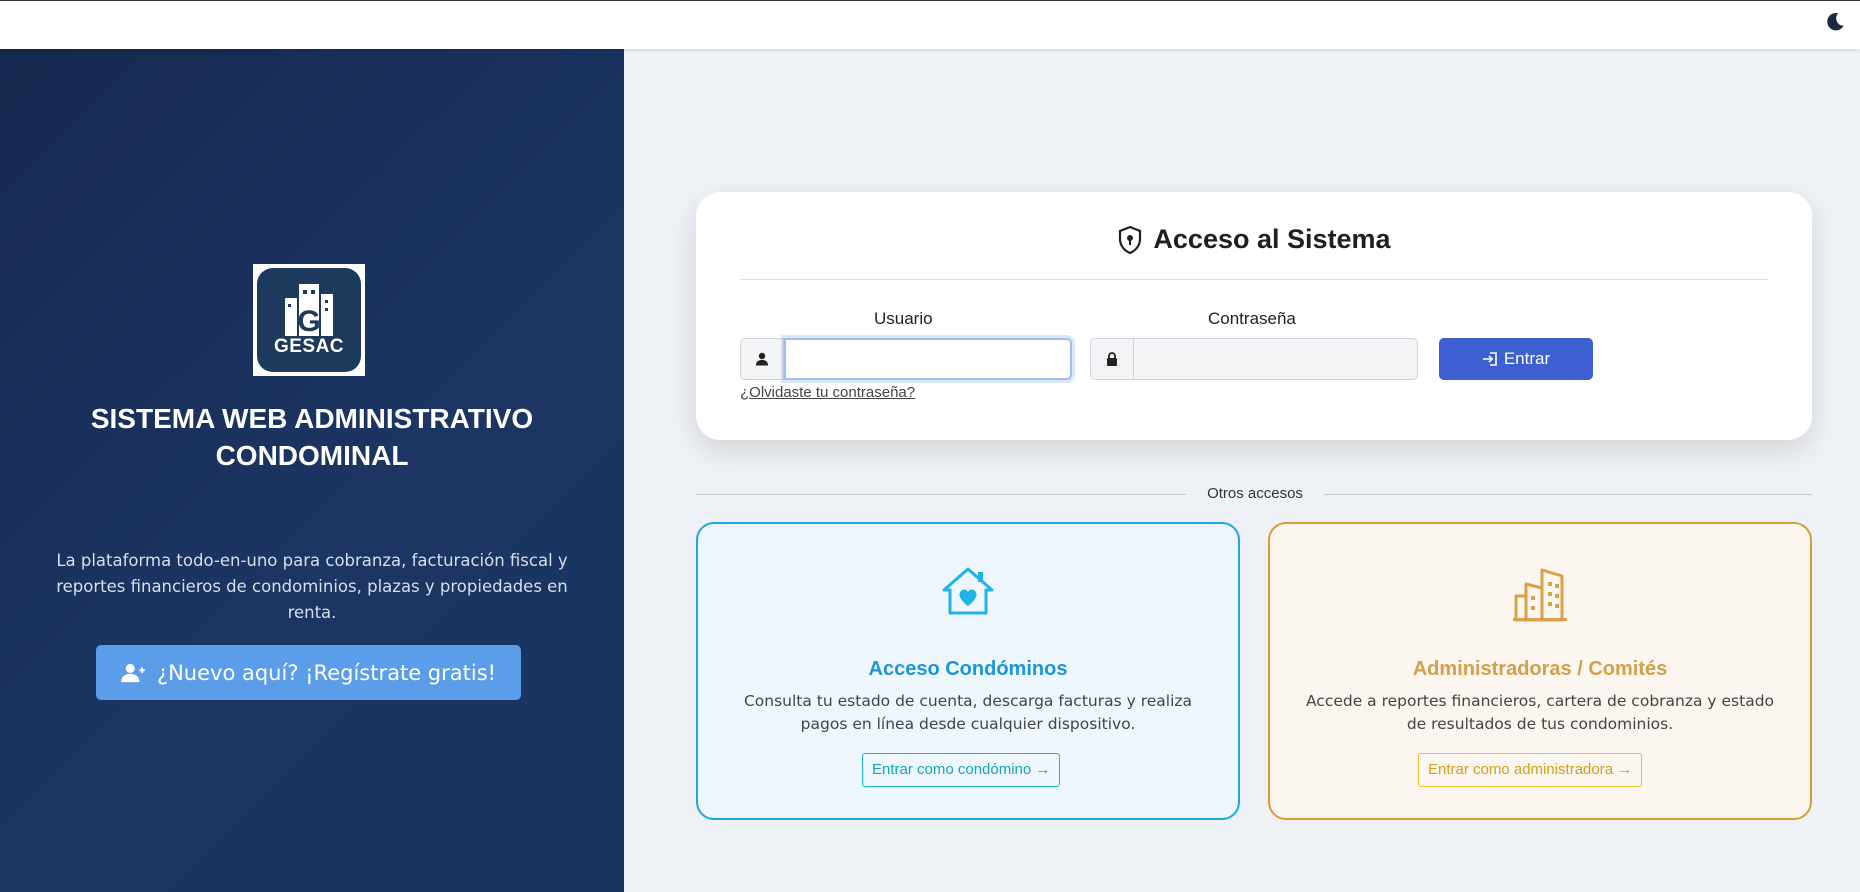  I want to click on condo-access-title: Acceso Condóminos, so click(968, 669).